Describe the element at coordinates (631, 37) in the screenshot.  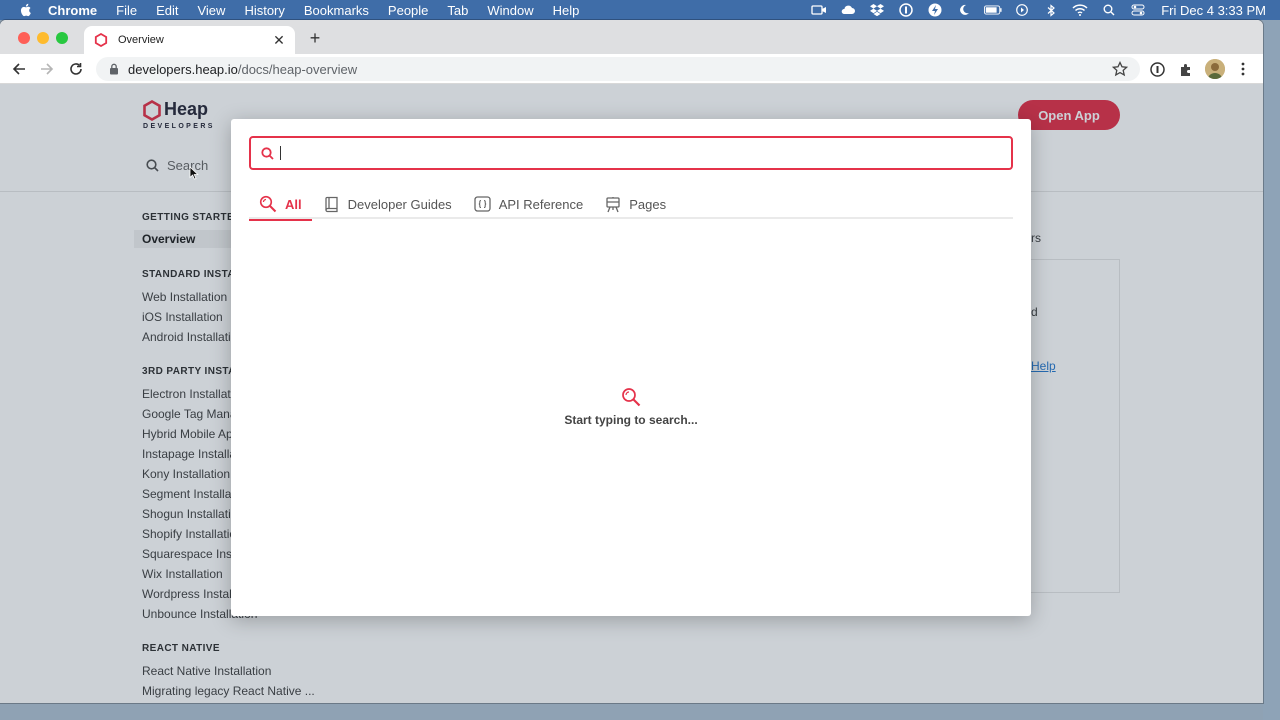
I see `tab-strip: Overview ✕ +` at that location.